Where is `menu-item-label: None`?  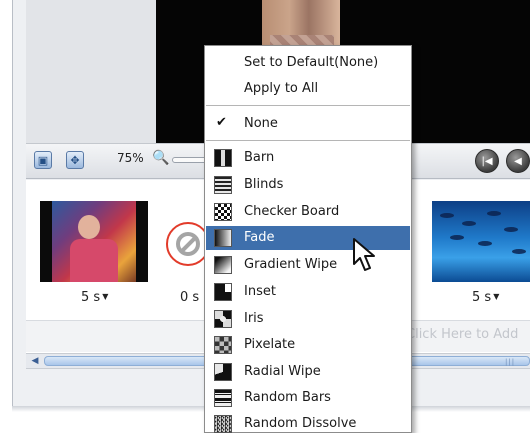
menu-item-label: None is located at coordinates (261, 123).